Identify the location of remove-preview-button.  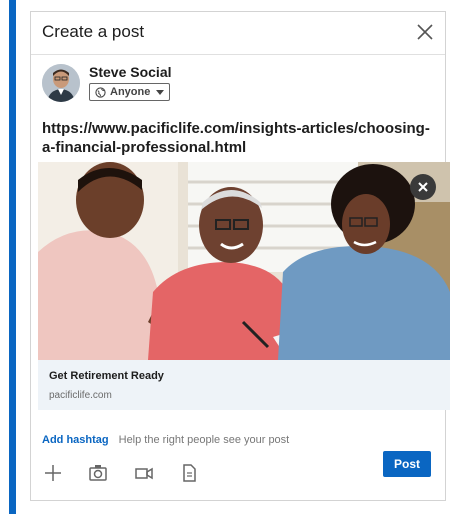
(423, 187).